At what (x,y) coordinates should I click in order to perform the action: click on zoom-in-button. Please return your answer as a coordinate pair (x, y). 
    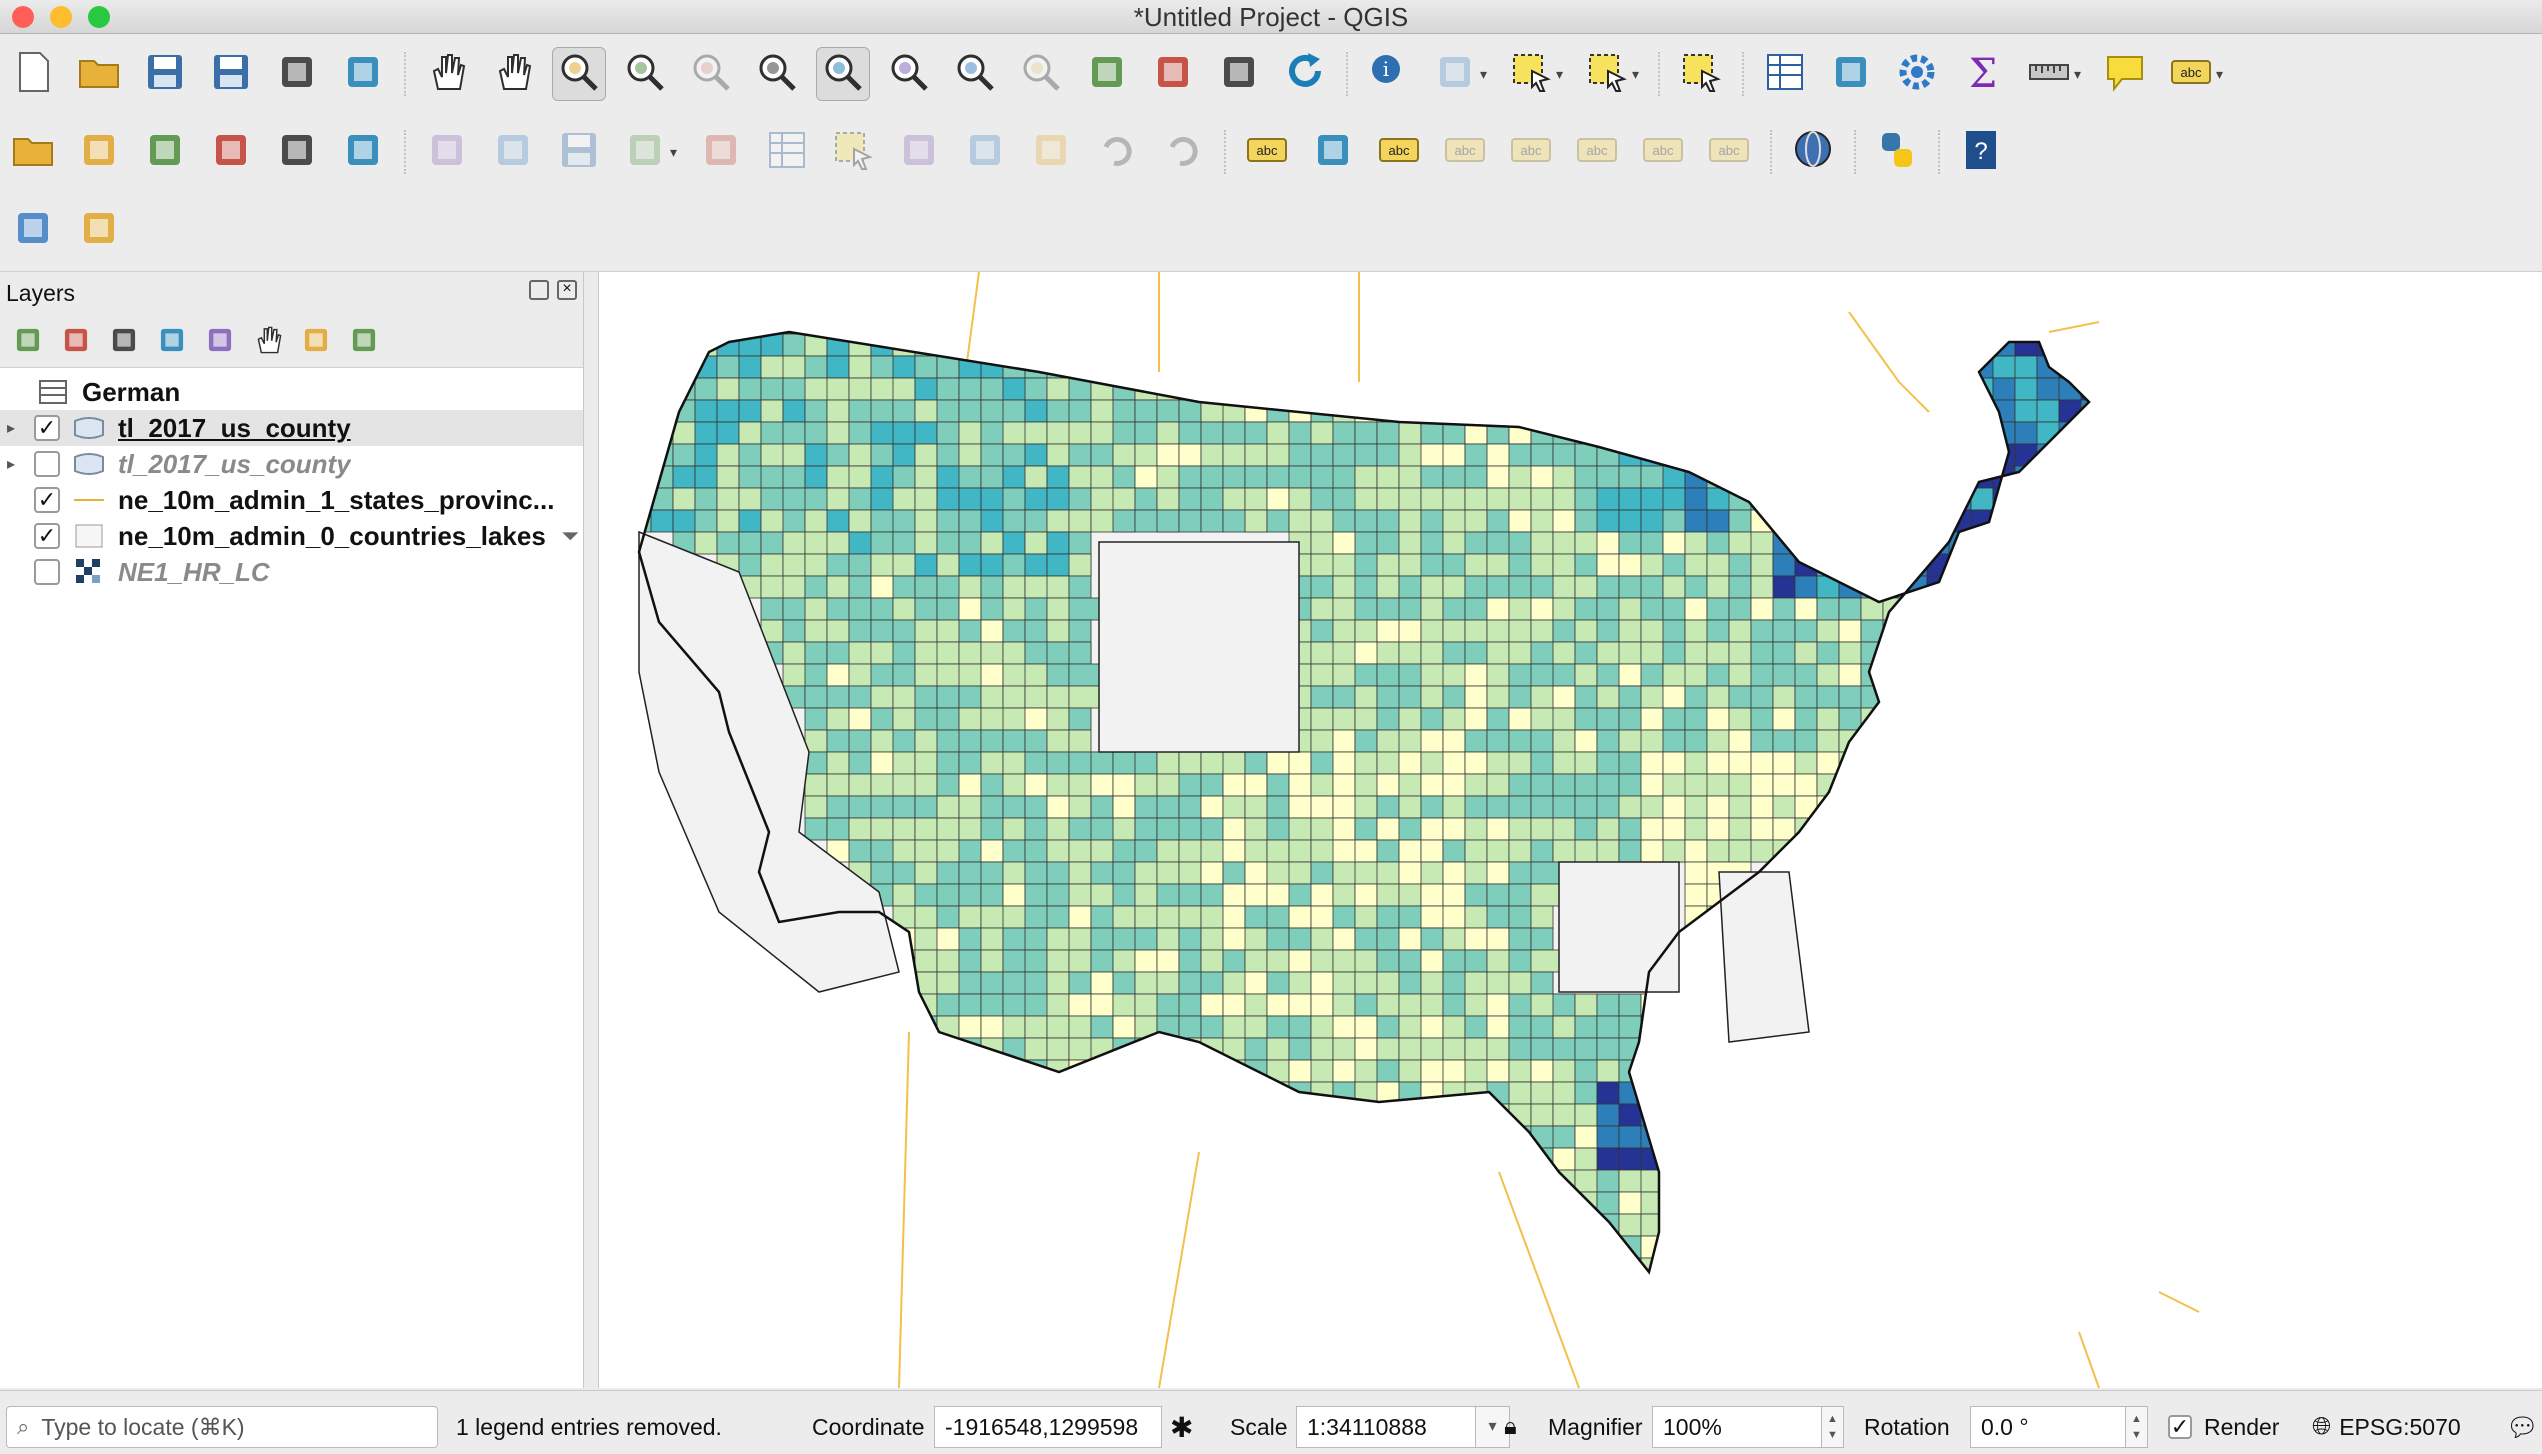
    Looking at the image, I should click on (579, 74).